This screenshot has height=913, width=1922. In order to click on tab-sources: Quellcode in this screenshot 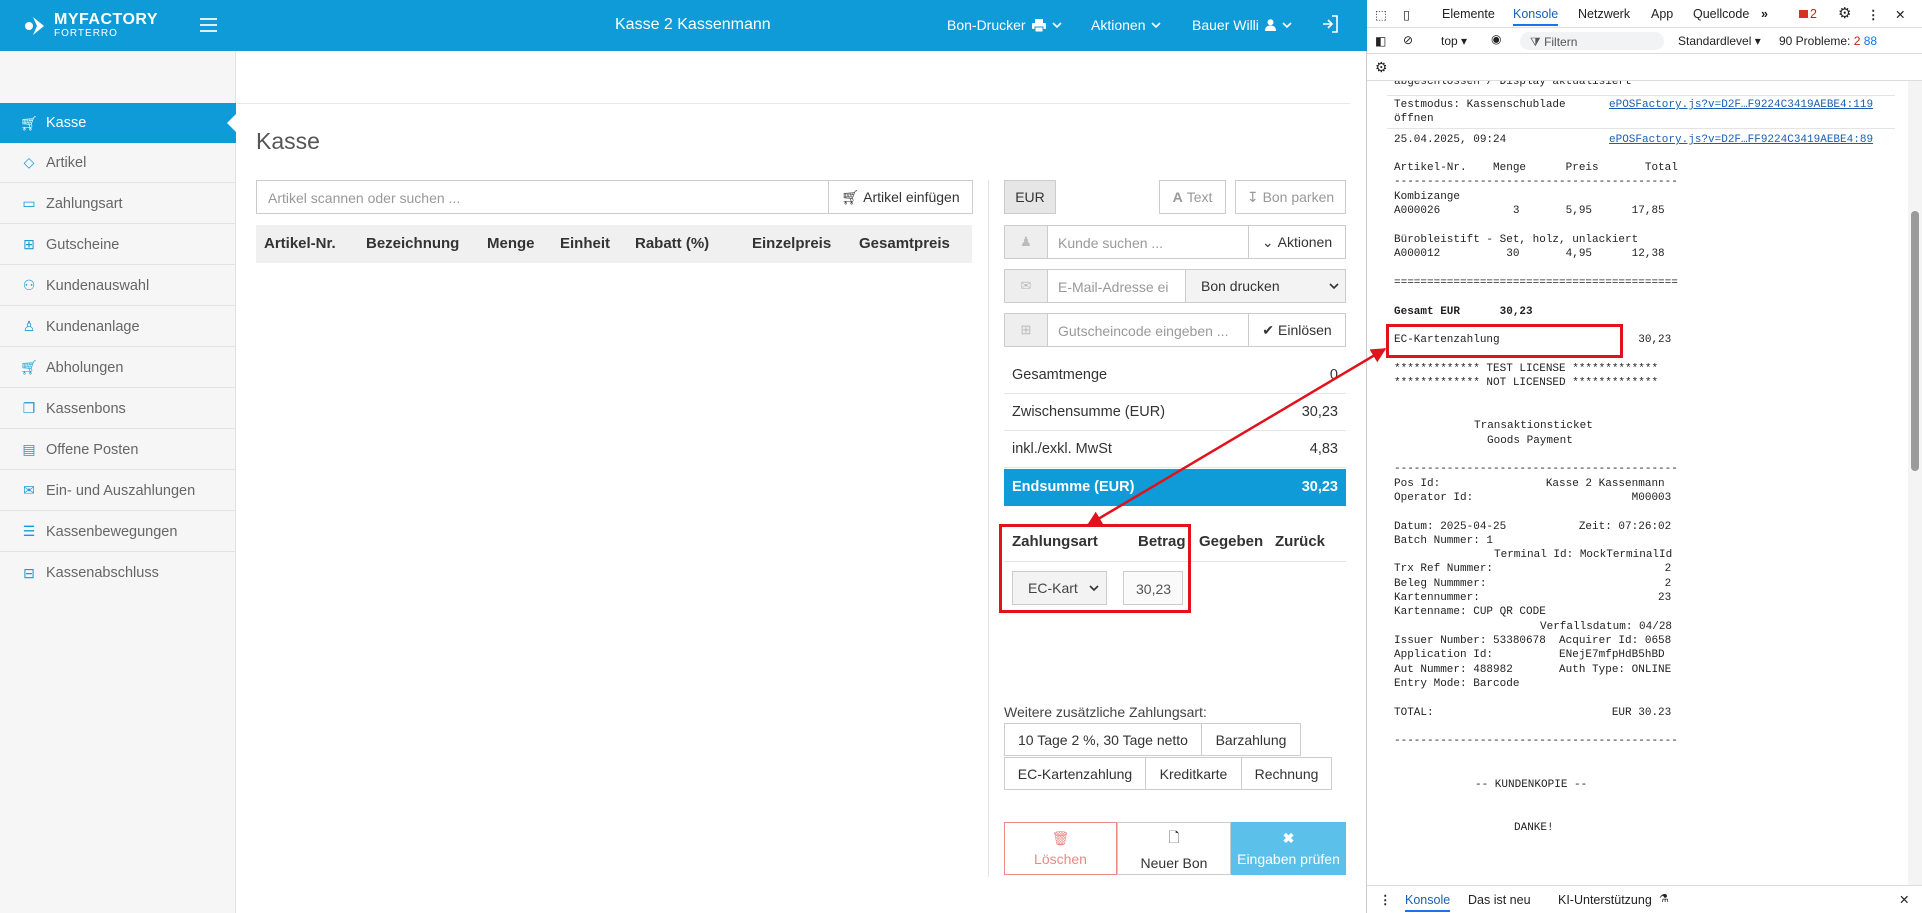, I will do `click(1721, 14)`.